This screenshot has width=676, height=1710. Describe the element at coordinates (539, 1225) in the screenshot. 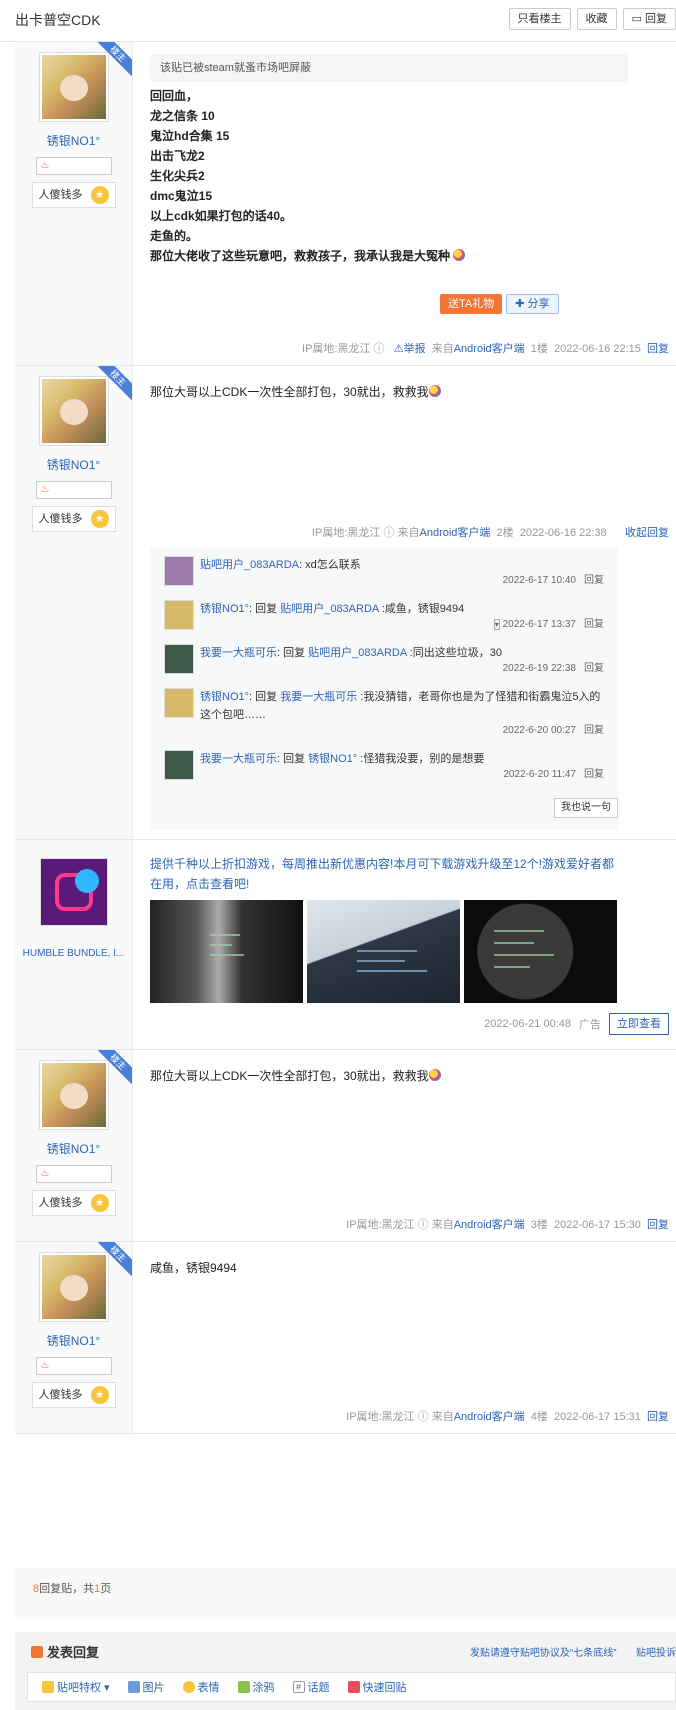

I see `floor-number: 3楼` at that location.